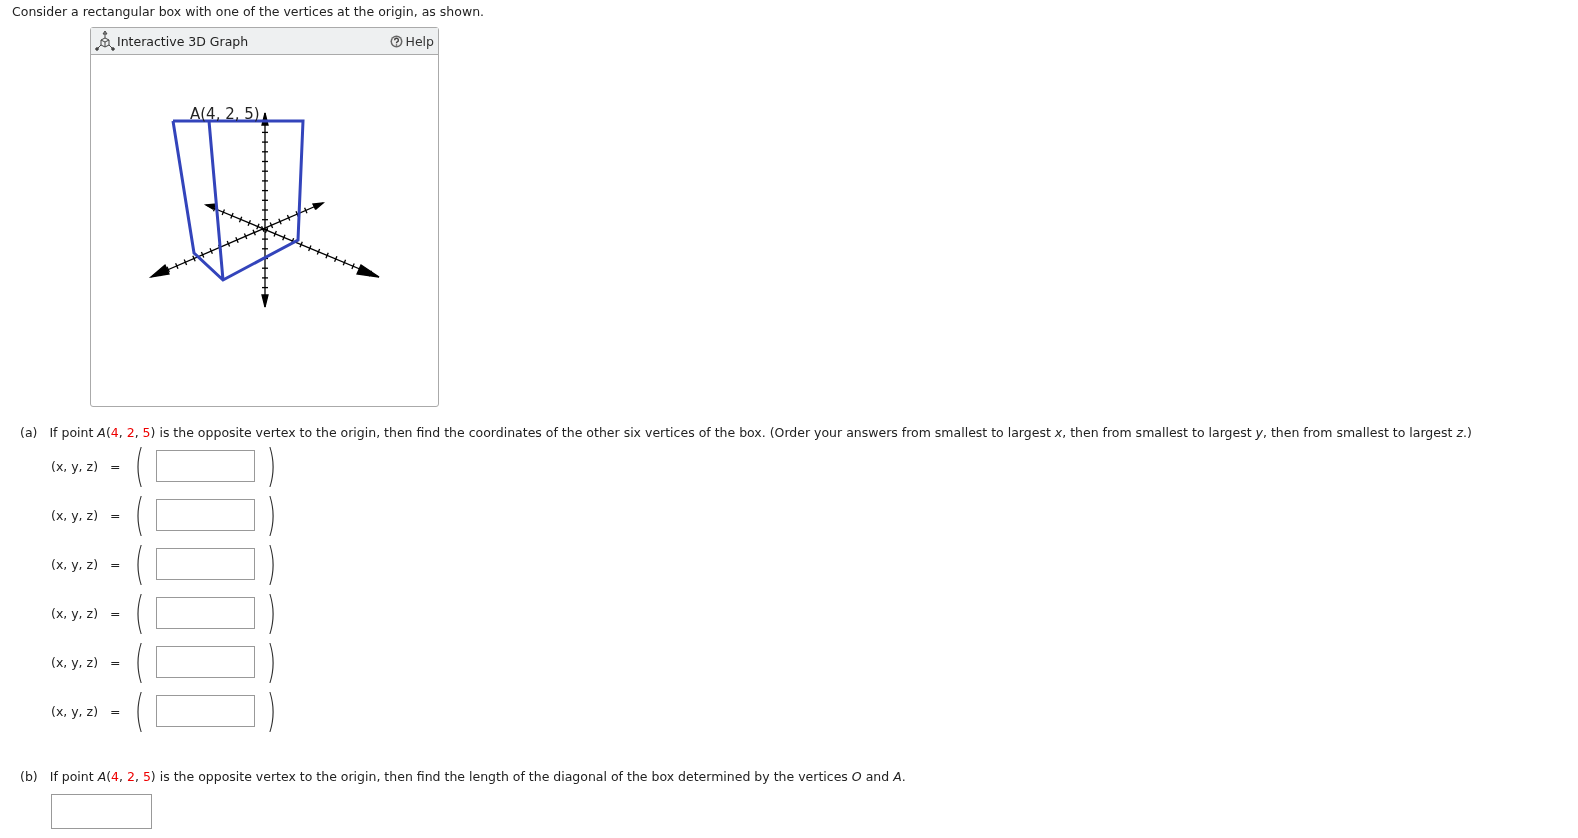 The width and height of the screenshot is (1578, 838). Describe the element at coordinates (249, 11) in the screenshot. I see `intro-text: Consider a rectangular box with one of the vertices at the origin, as shown.` at that location.